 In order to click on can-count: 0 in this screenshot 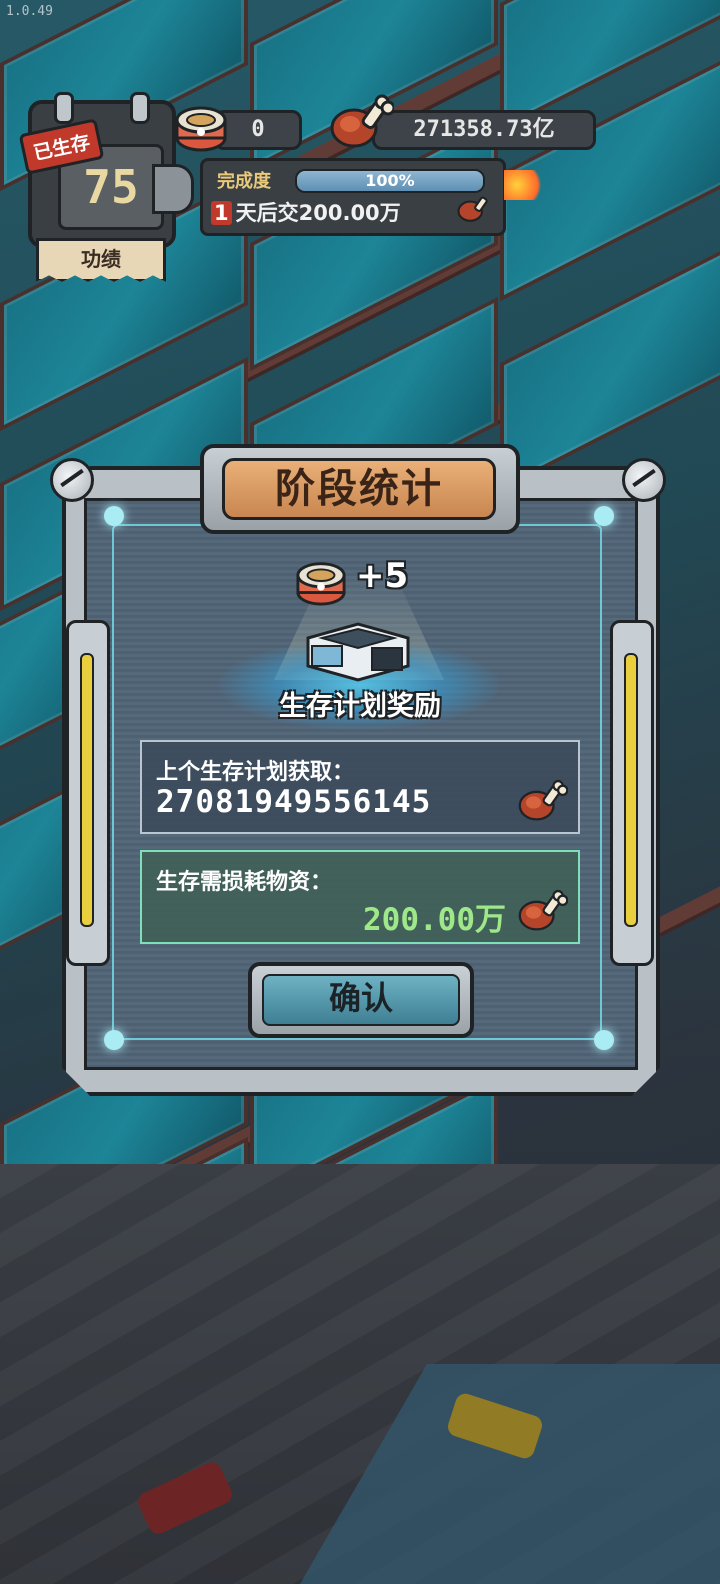, I will do `click(258, 129)`.